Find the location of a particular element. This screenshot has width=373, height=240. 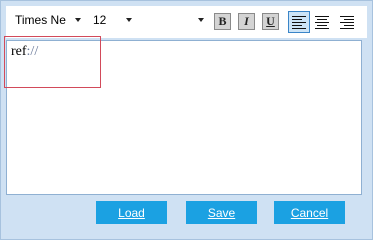

ref-scheme: ref is located at coordinates (19, 51).